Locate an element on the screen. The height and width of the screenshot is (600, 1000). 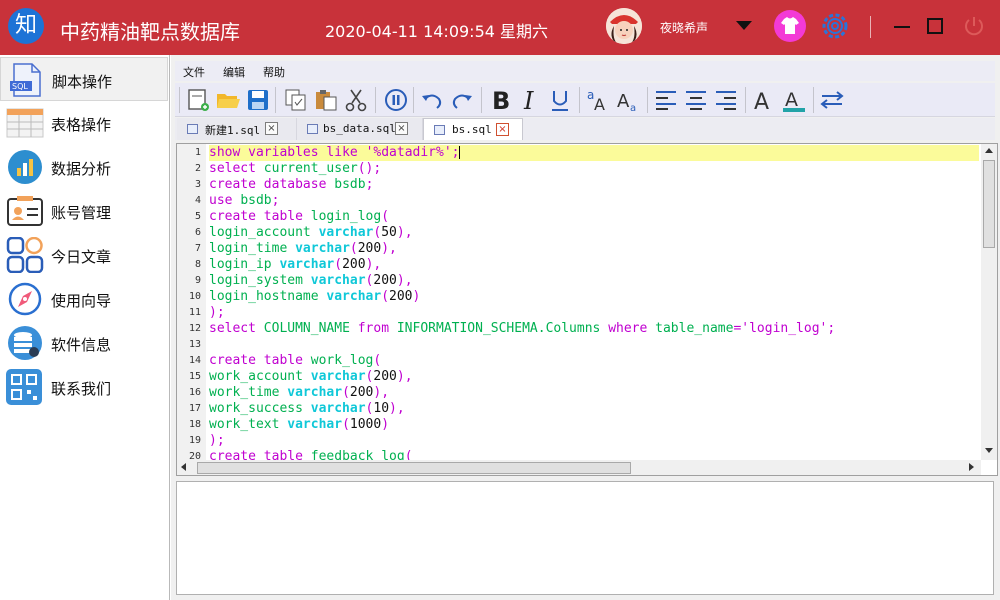
align-center-icon is located at coordinates (696, 100).